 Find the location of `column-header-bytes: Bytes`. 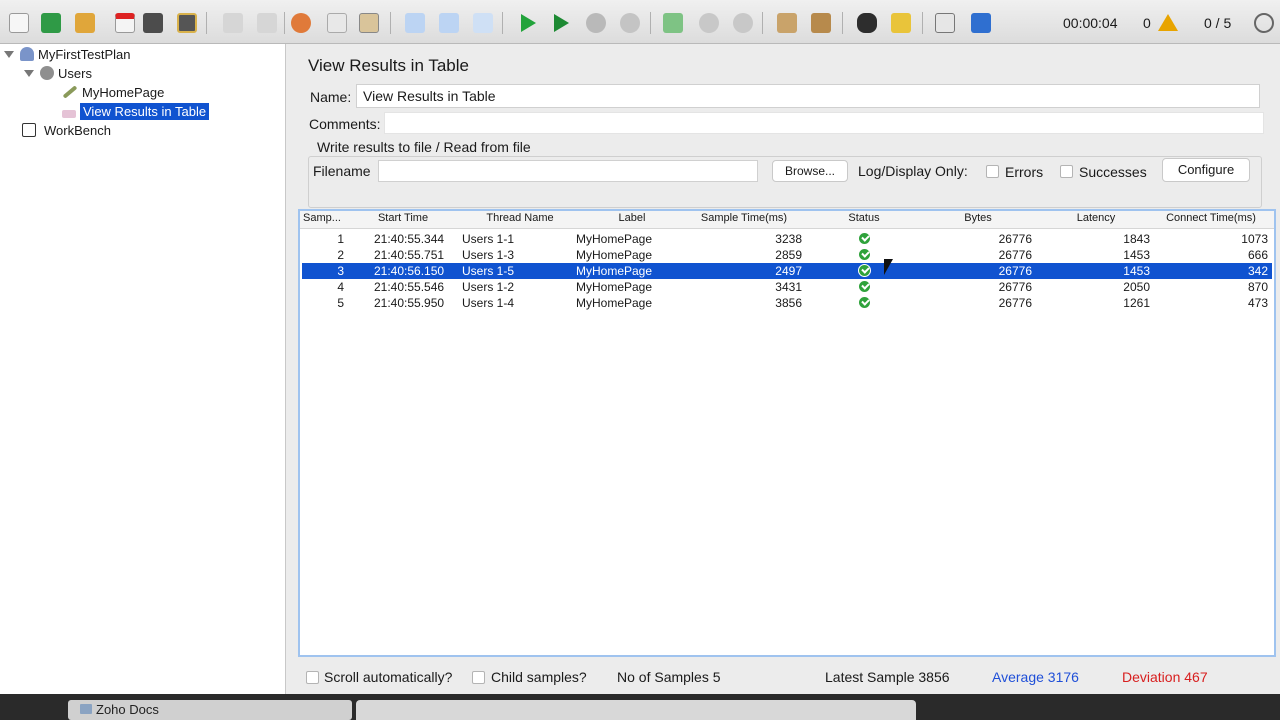

column-header-bytes: Bytes is located at coordinates (978, 218).